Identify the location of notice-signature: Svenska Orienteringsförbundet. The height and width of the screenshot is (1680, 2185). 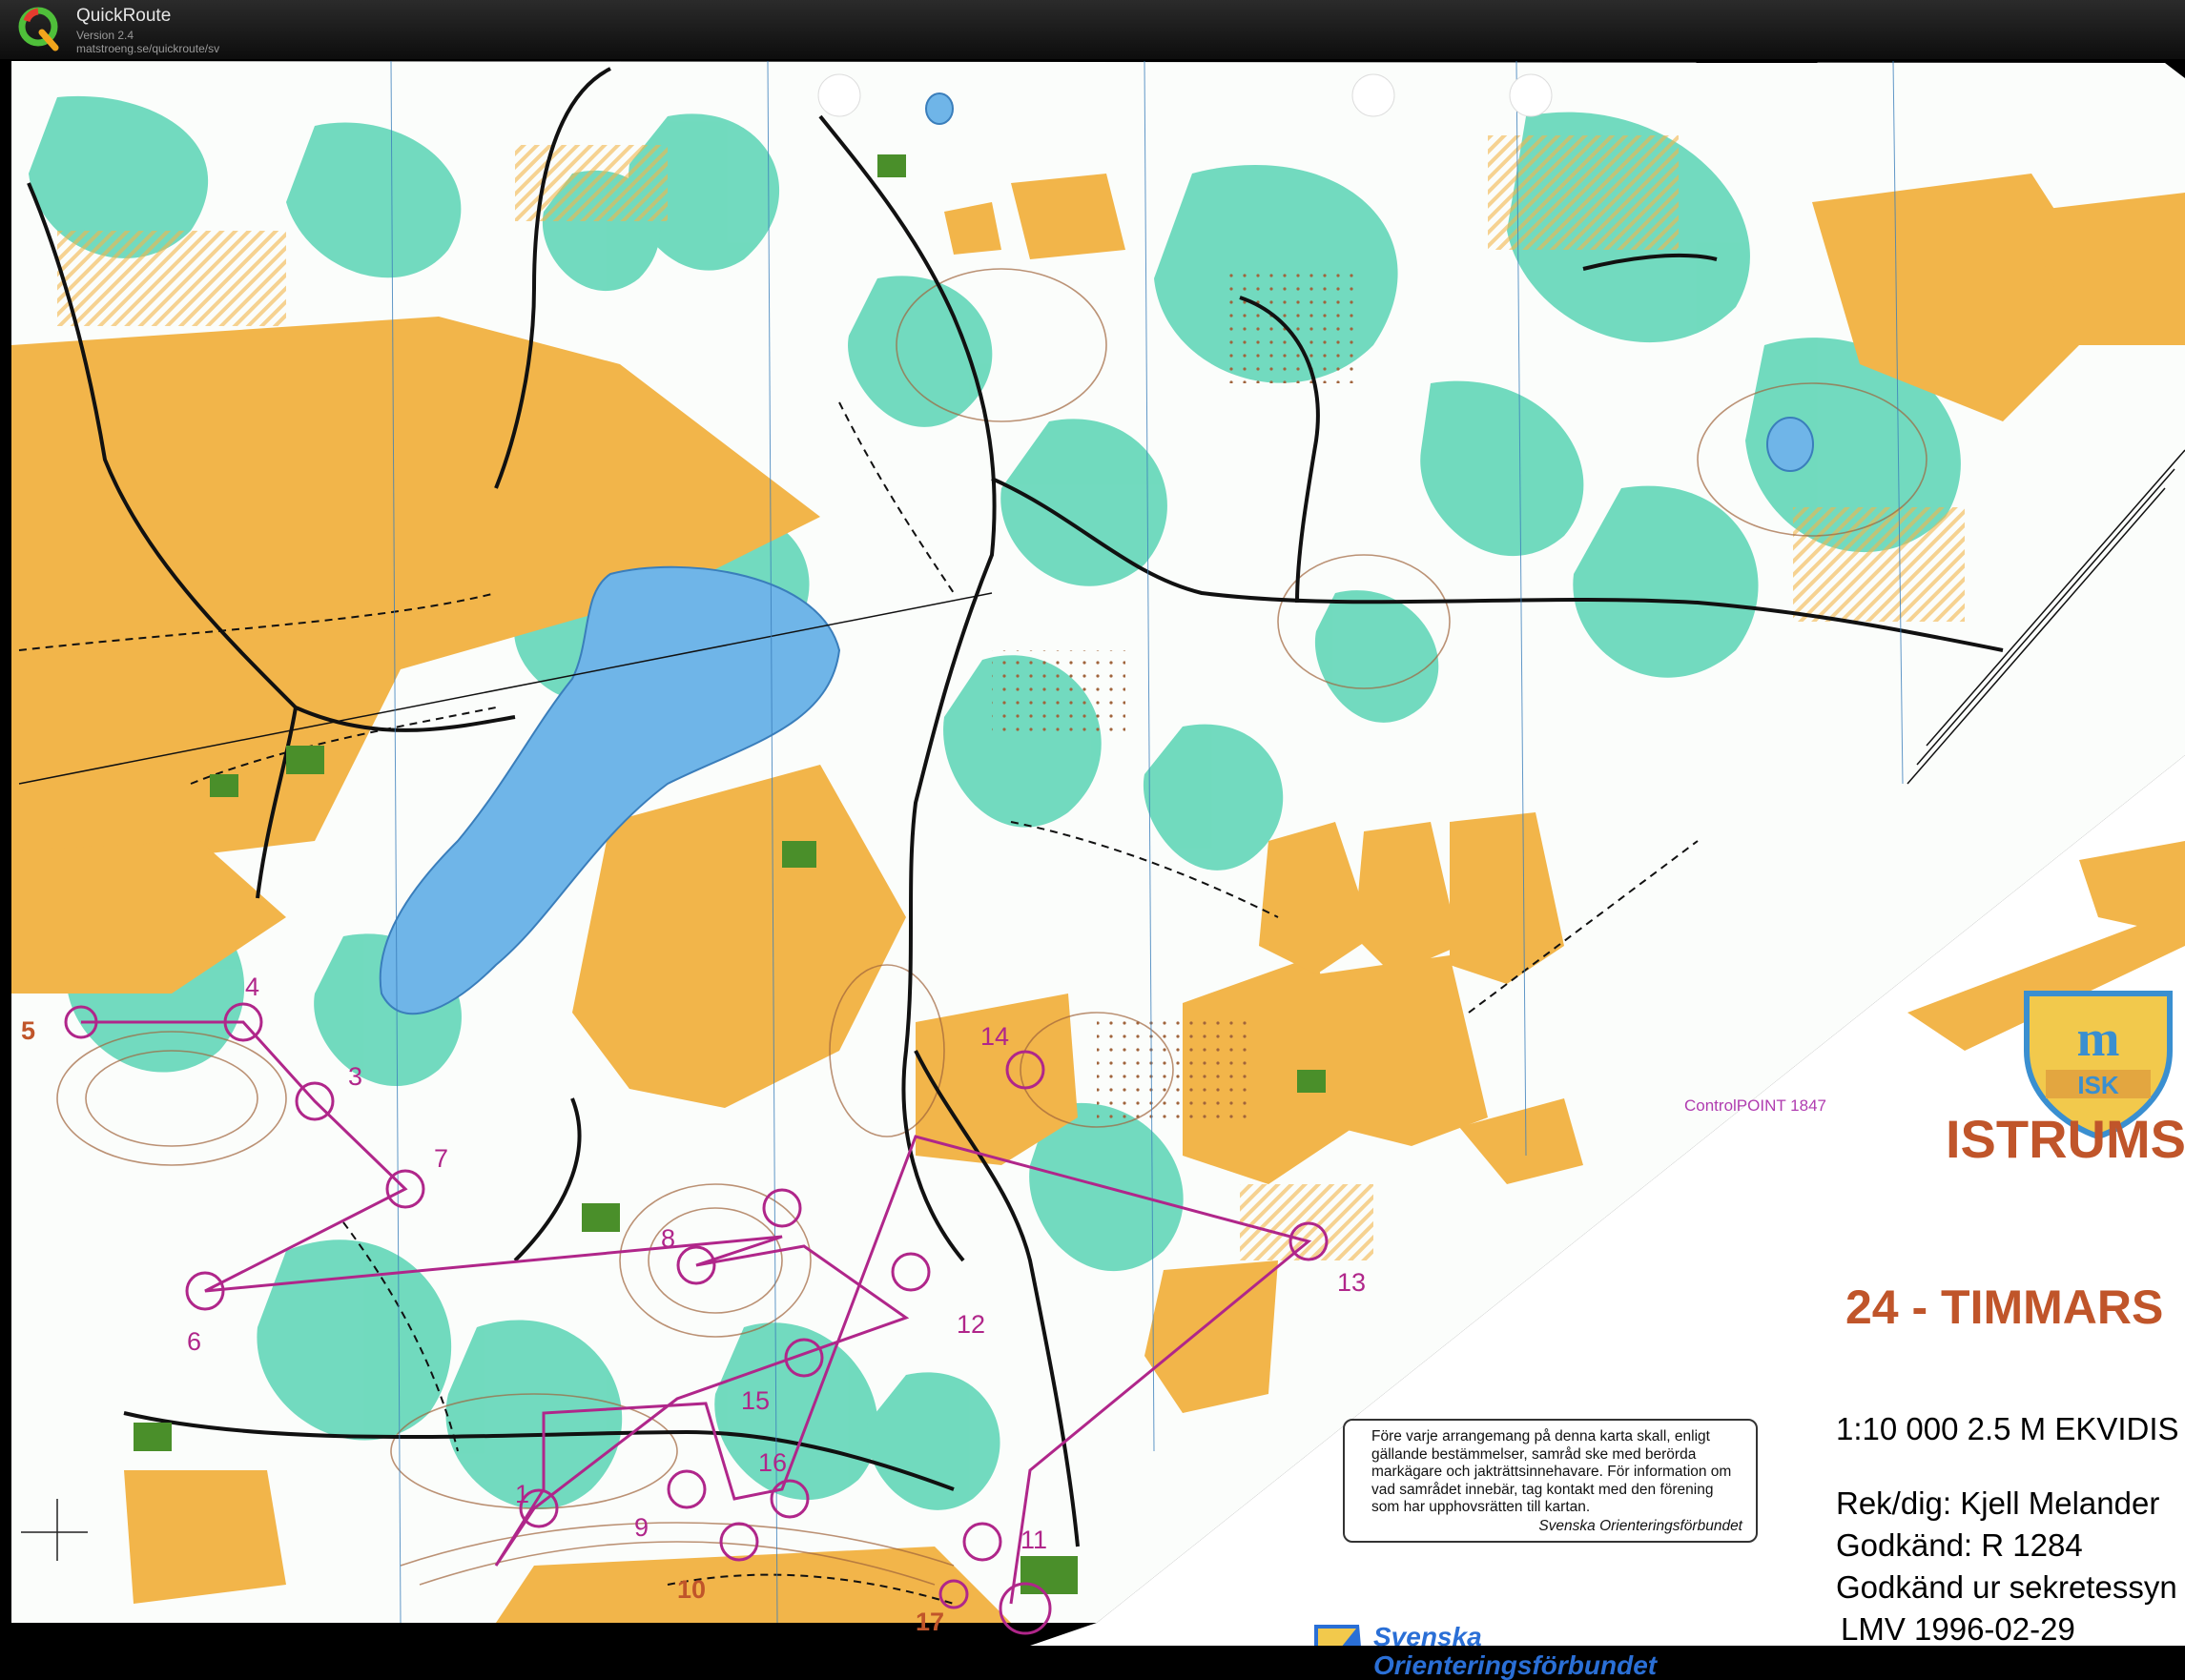
(1640, 1525).